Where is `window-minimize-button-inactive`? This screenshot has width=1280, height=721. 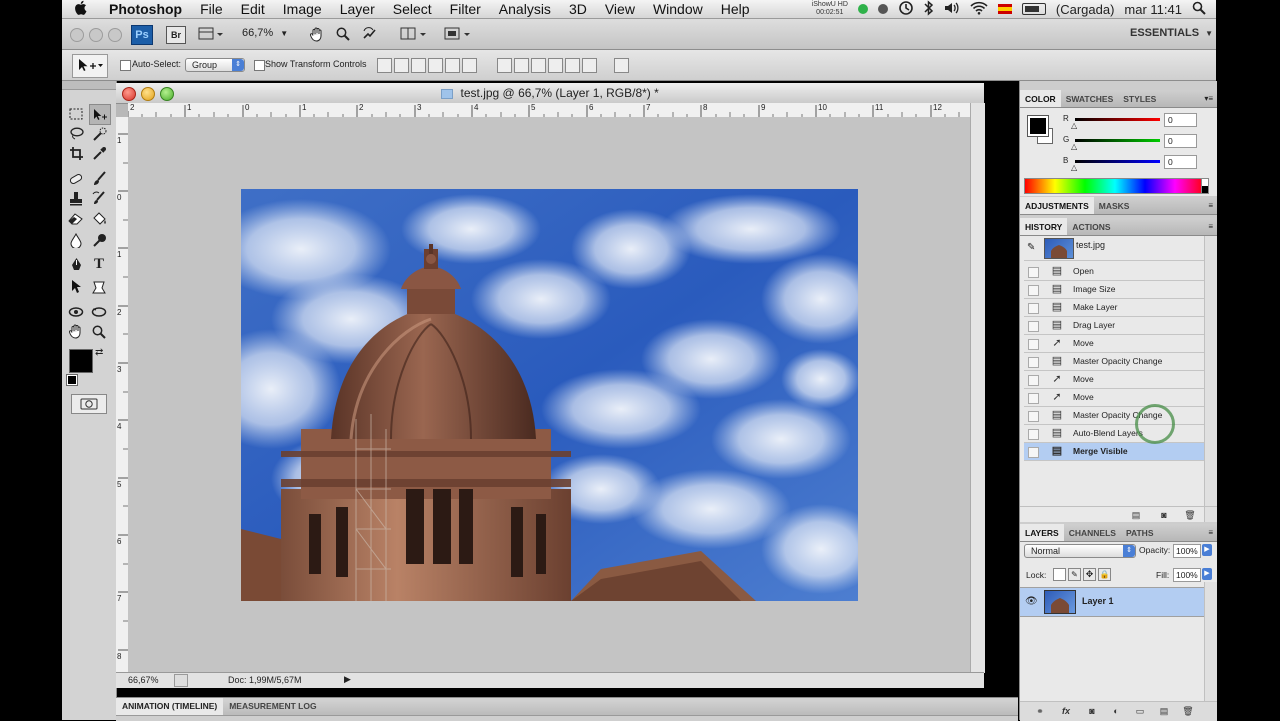 window-minimize-button-inactive is located at coordinates (96, 35).